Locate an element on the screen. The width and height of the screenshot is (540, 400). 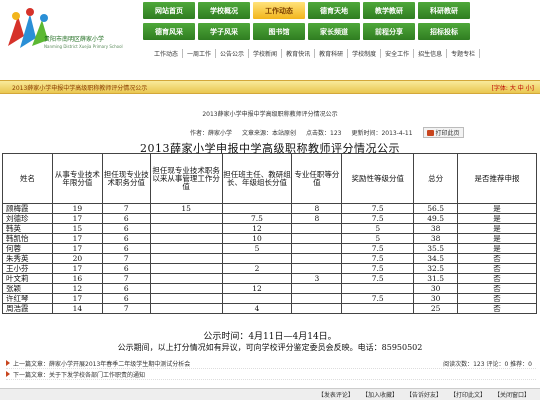
nav-item-moral-style: 德育风采 is located at coordinates (169, 31).